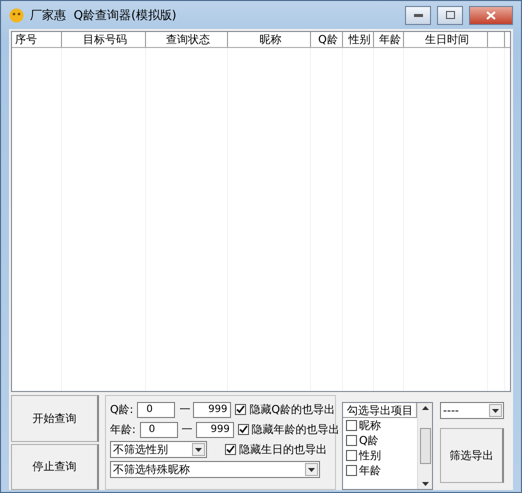 The image size is (522, 493). Describe the element at coordinates (380, 425) in the screenshot. I see `export-item: 昵称` at that location.